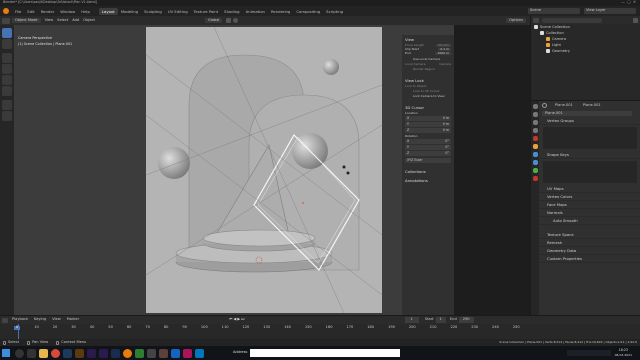 Image resolution: width=640 pixels, height=360 pixels. What do you see at coordinates (103, 353) in the screenshot?
I see `after-effects-icon` at bounding box center [103, 353].